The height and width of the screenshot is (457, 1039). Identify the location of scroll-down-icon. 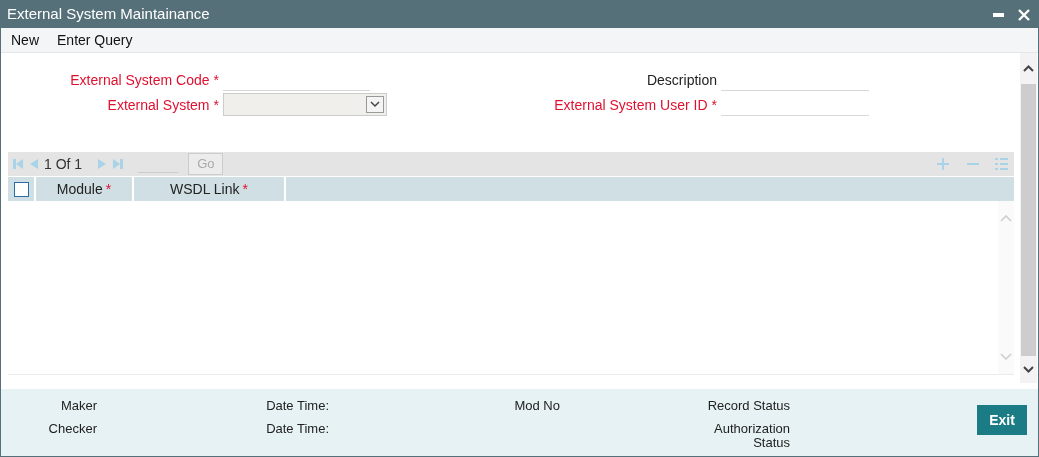
(1028, 369).